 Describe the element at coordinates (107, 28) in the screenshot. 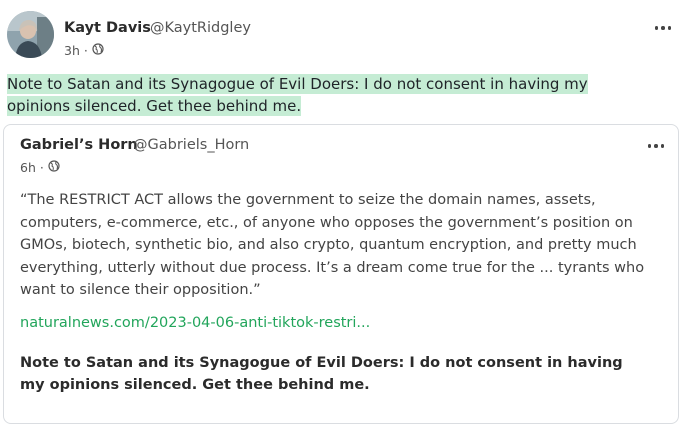

I see `author-name: Kayt Davis` at that location.